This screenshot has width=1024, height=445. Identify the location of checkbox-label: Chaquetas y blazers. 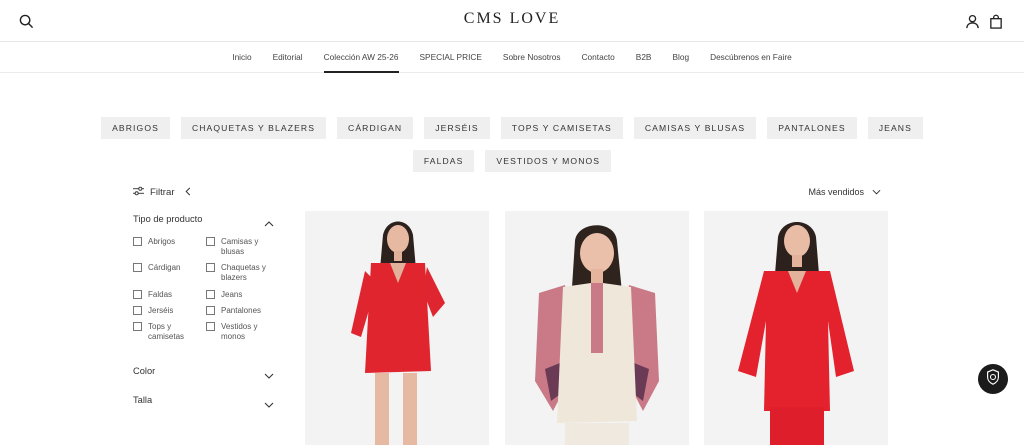
(243, 272).